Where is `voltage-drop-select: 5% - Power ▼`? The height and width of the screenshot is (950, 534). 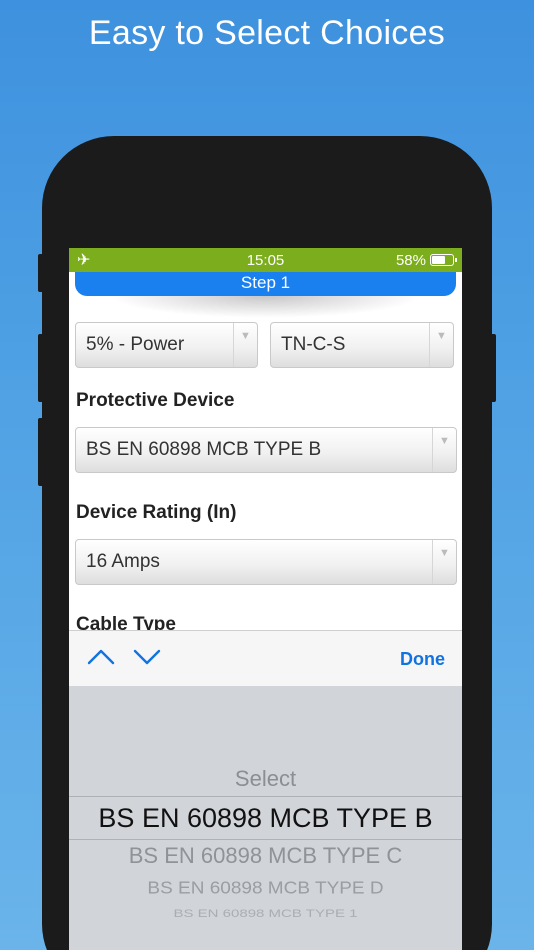 voltage-drop-select: 5% - Power ▼ is located at coordinates (166, 345).